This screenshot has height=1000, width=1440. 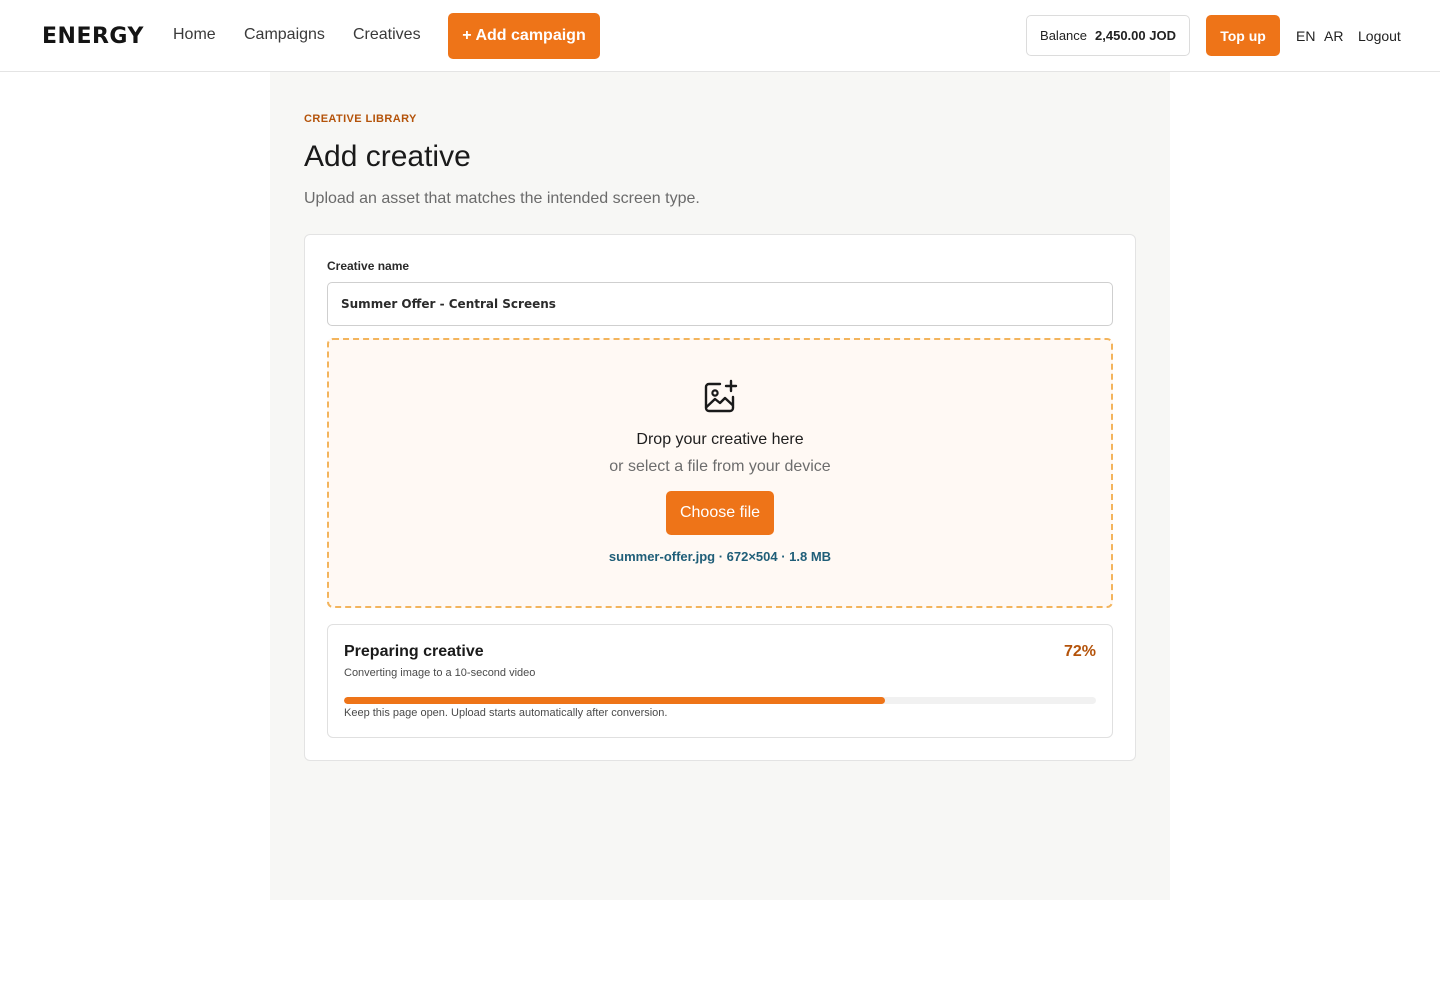 I want to click on section-eyebrow: CREATIVE LIBRARY, so click(x=360, y=119).